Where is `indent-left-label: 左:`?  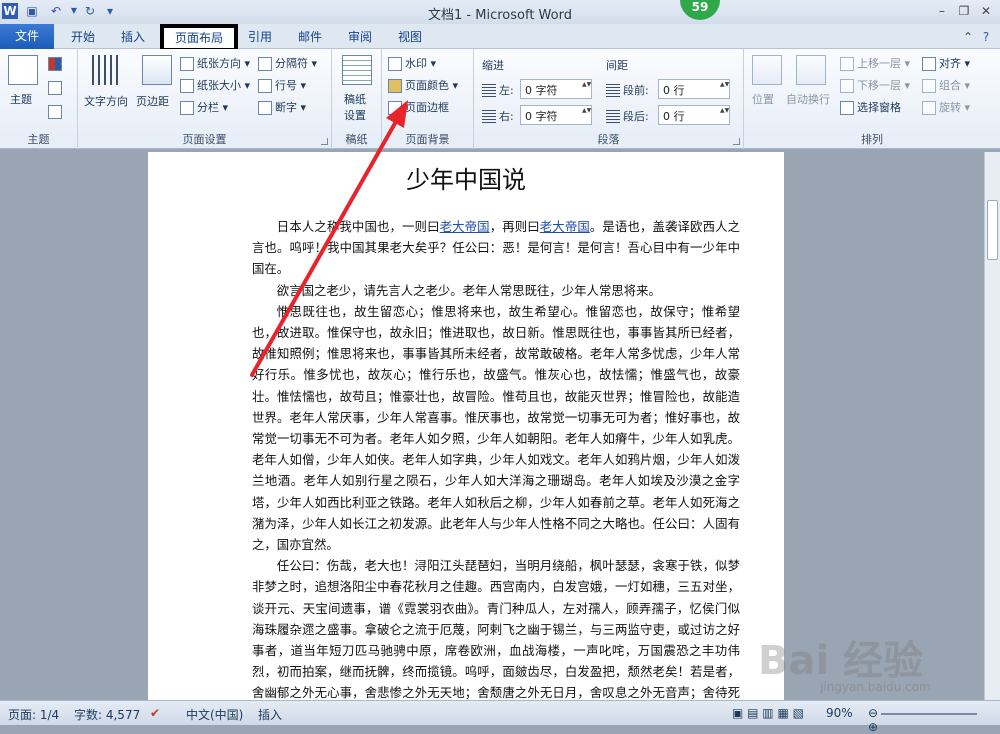 indent-left-label: 左: is located at coordinates (498, 90).